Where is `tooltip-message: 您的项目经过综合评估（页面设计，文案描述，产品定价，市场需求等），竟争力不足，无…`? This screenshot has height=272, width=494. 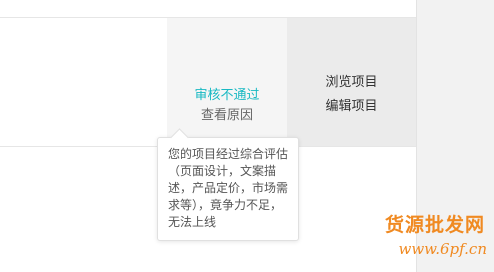
tooltip-message: 您的项目经过综合评估（页面设计，文案描述，产品定价，市场需求等），竟争力不足，无… is located at coordinates (228, 188).